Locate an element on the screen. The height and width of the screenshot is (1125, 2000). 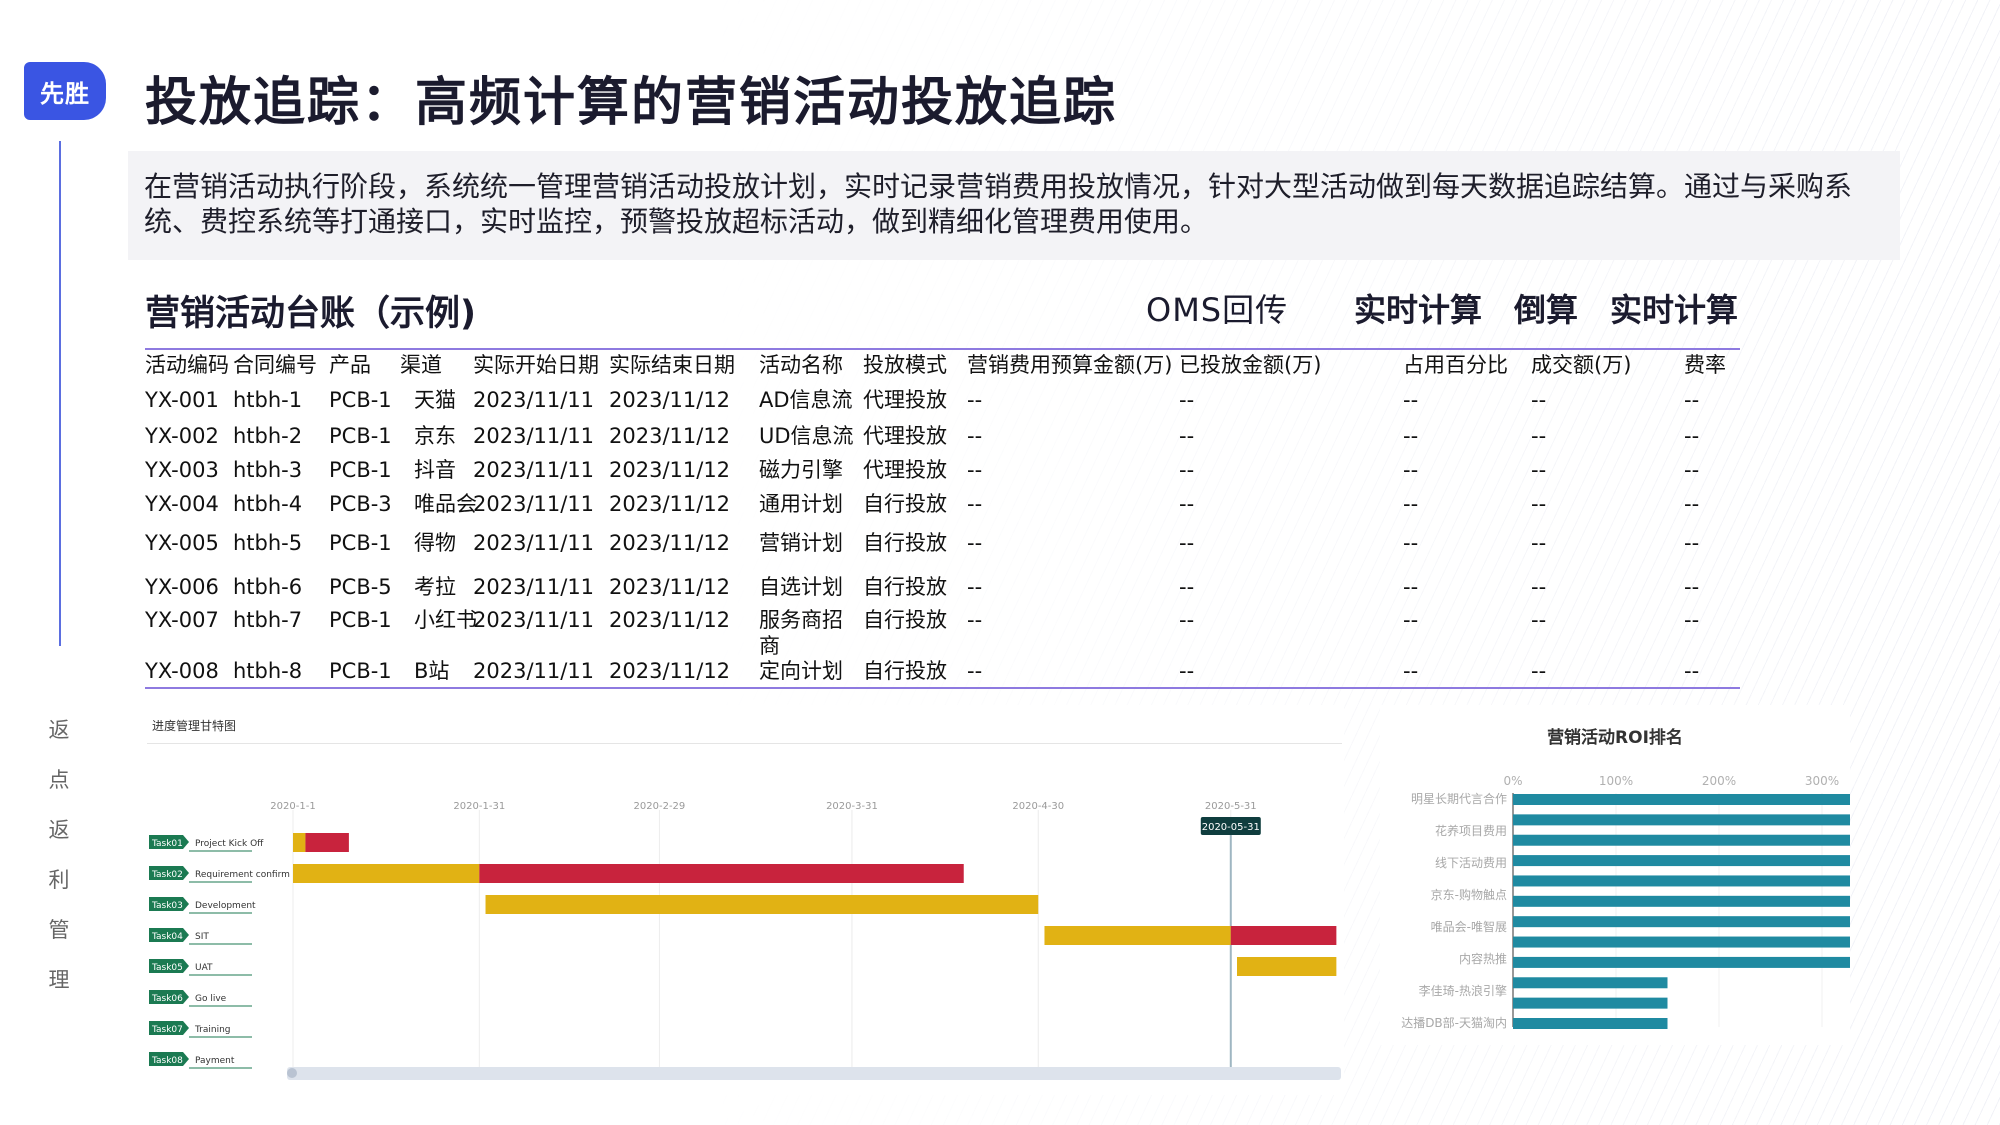
section-label-oms: OMS回传 is located at coordinates (1217, 310).